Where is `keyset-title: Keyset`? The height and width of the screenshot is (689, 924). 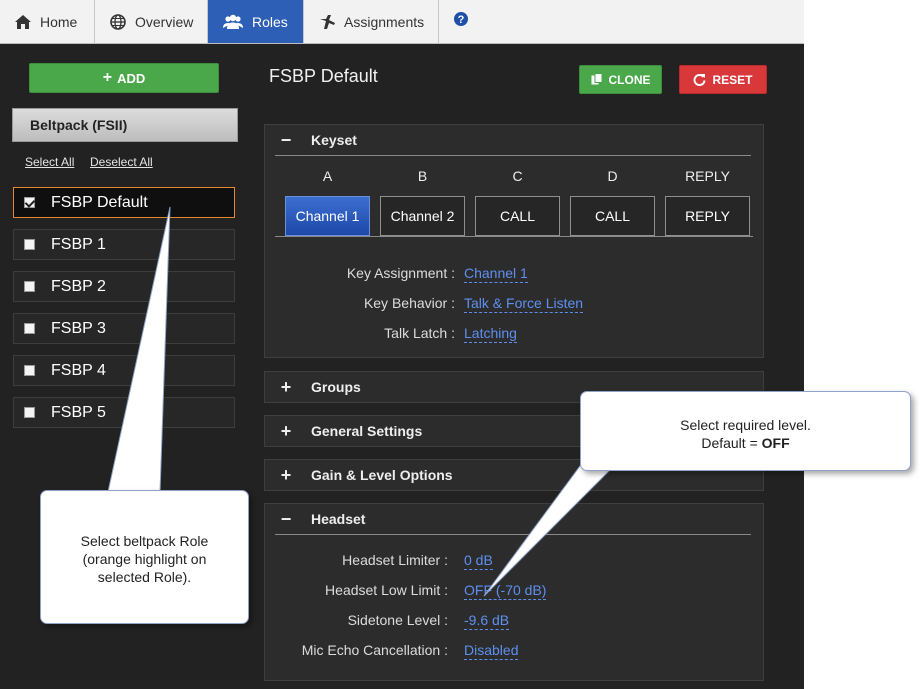 keyset-title: Keyset is located at coordinates (334, 140).